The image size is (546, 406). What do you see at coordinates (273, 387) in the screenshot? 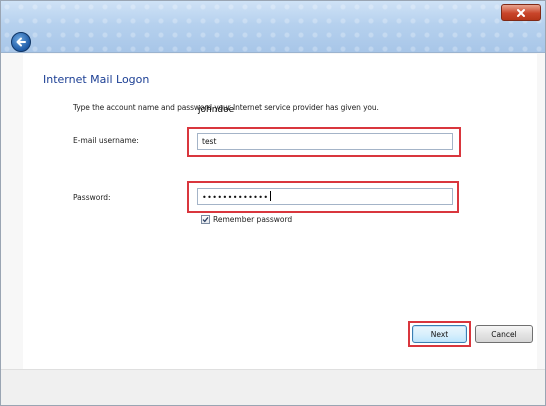
I see `button-bar` at bounding box center [273, 387].